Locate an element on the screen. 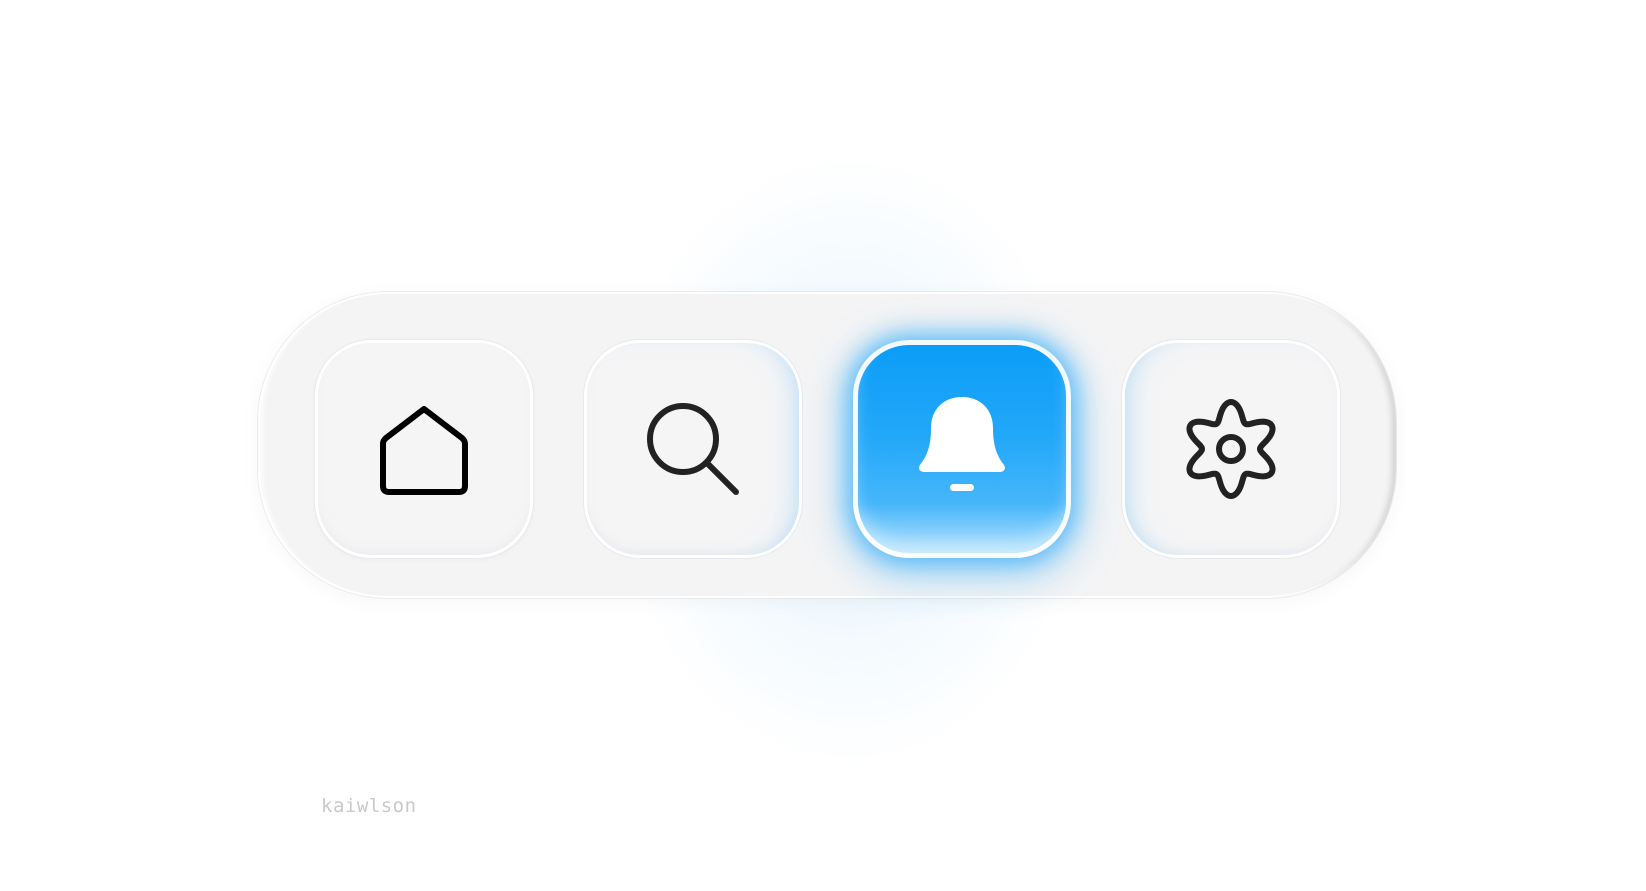  tab-home is located at coordinates (424, 449).